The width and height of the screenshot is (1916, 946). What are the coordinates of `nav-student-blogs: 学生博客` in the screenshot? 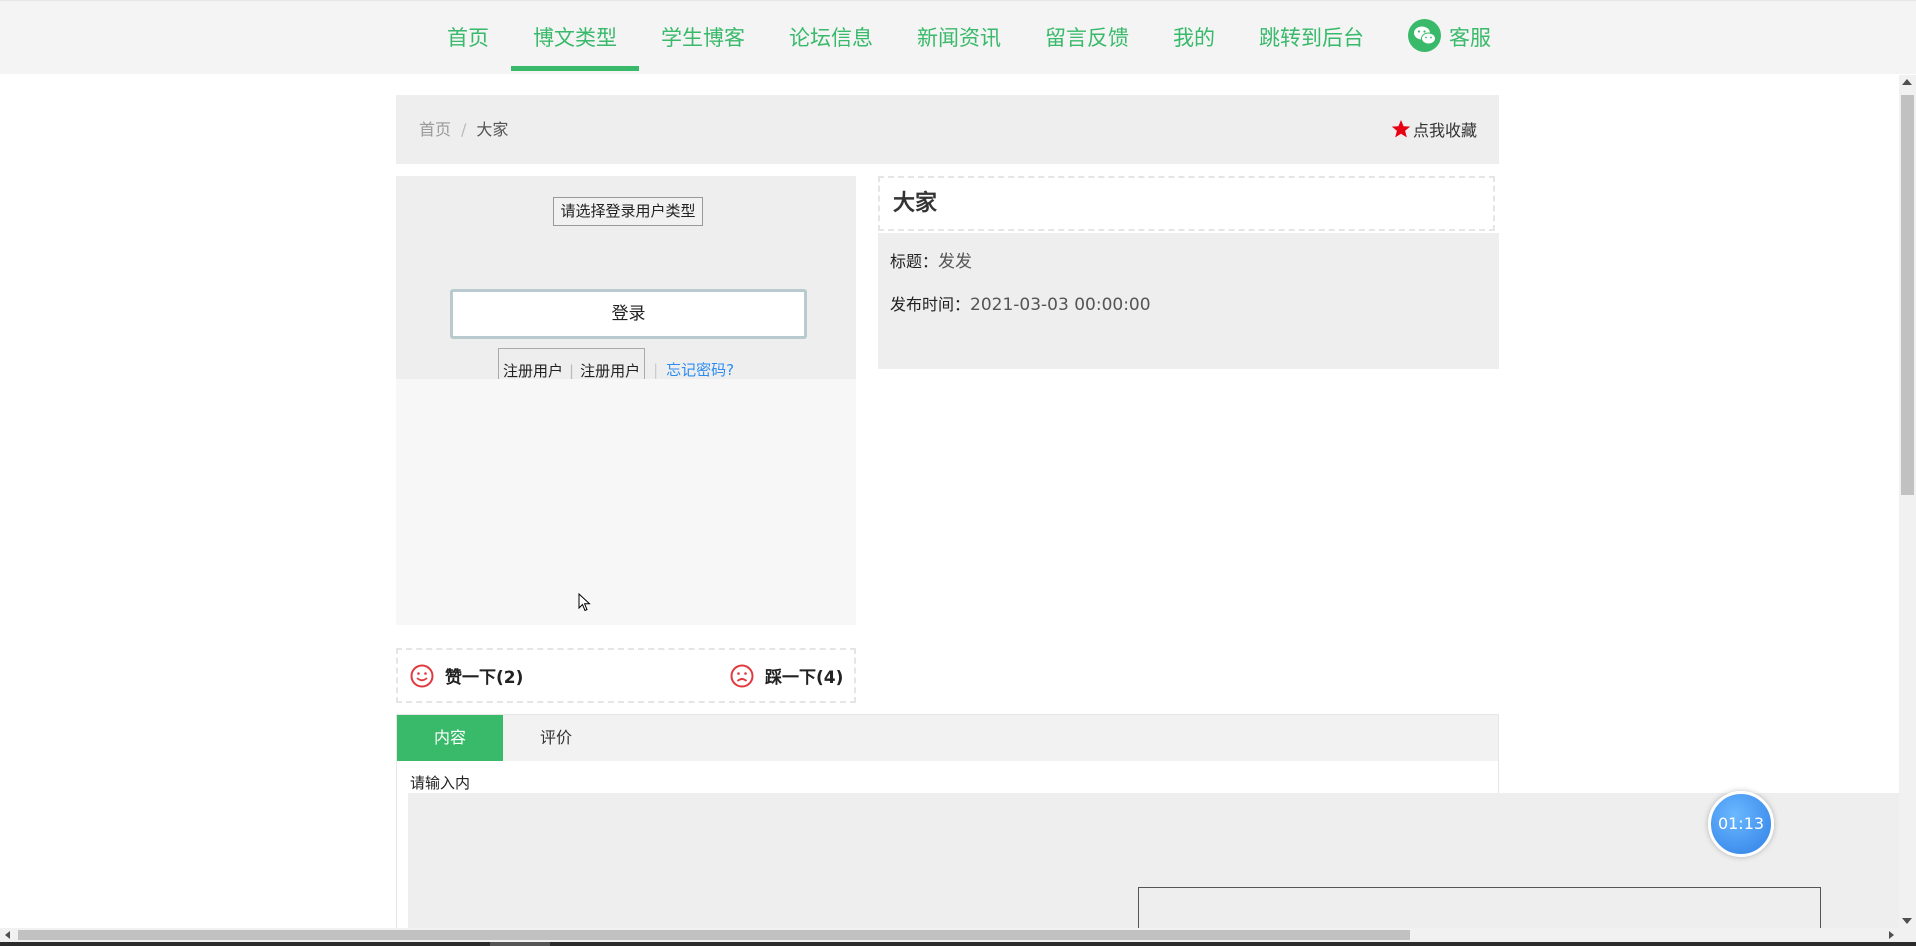 It's located at (703, 37).